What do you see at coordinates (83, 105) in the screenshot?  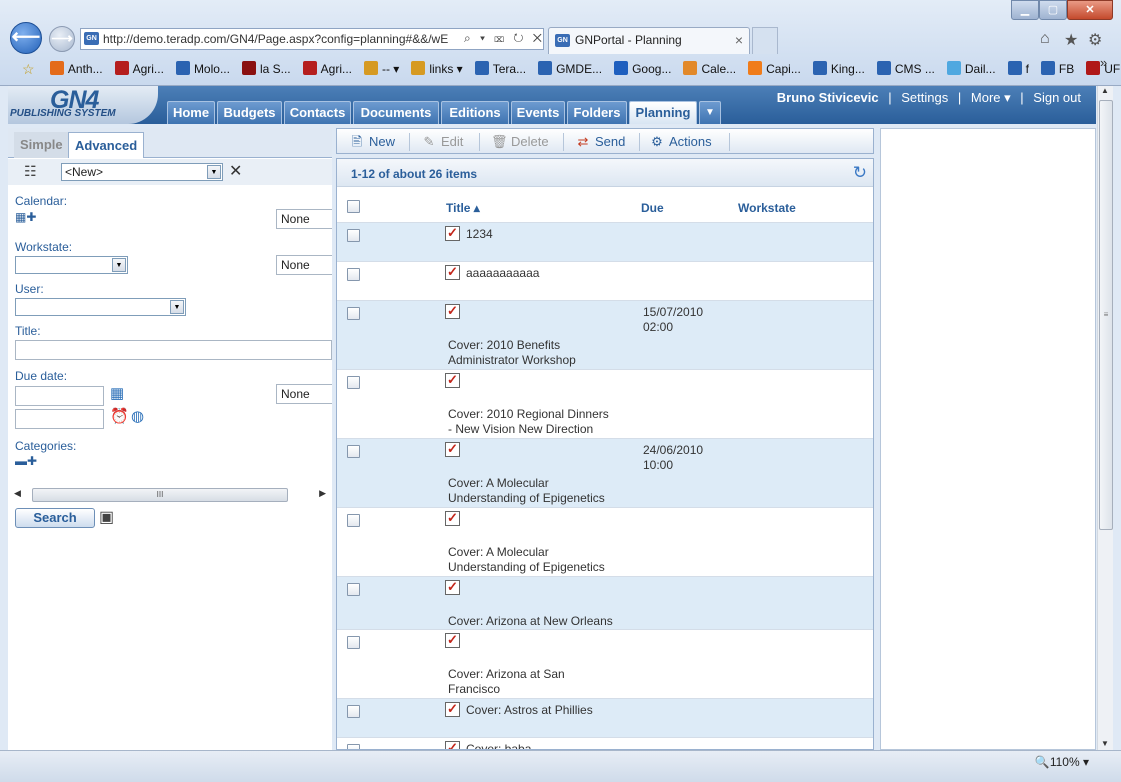 I see `gn4-logo: GN4 PUBLISHING SYSTEM` at bounding box center [83, 105].